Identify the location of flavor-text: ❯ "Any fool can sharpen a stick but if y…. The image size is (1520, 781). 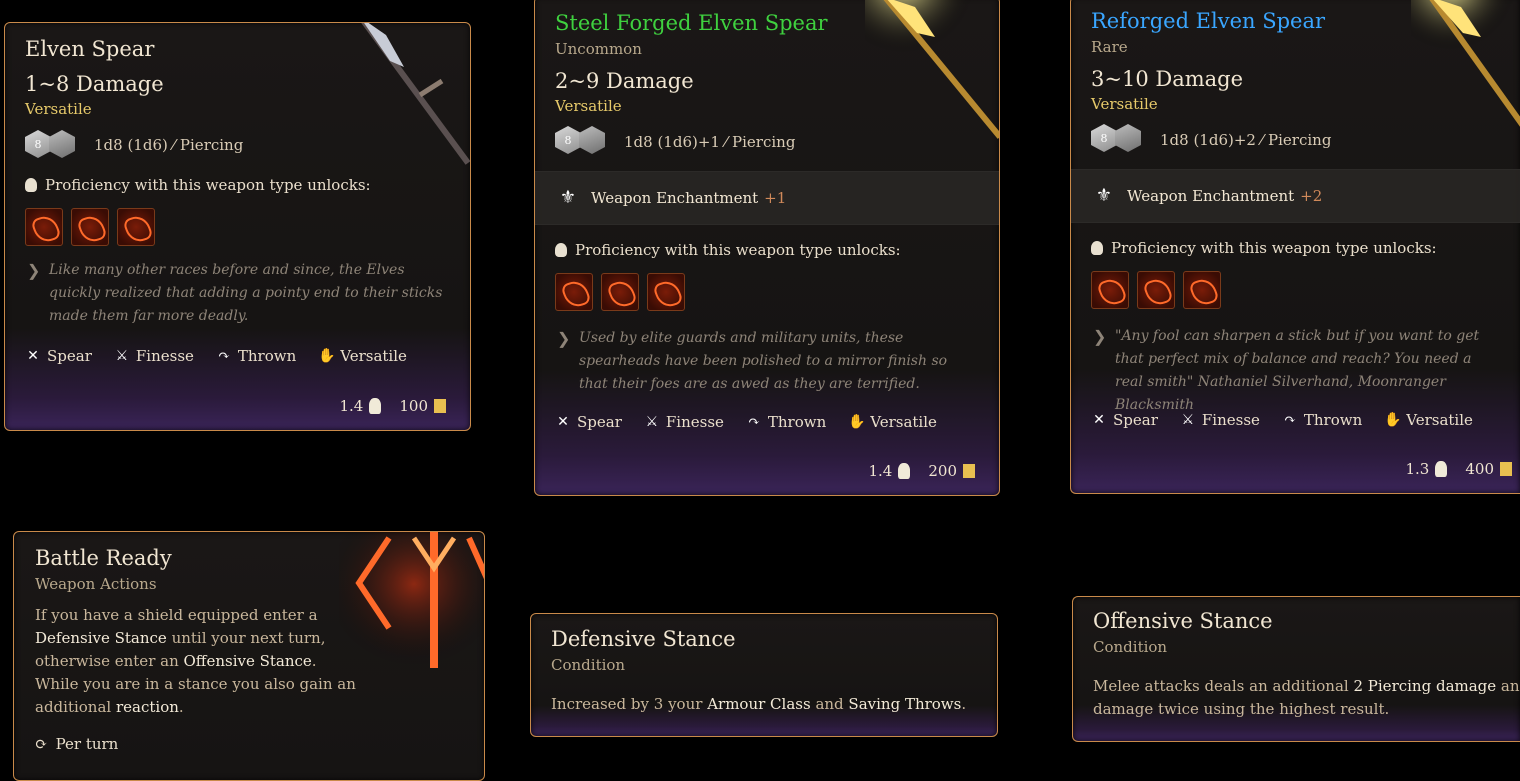
(1286, 370).